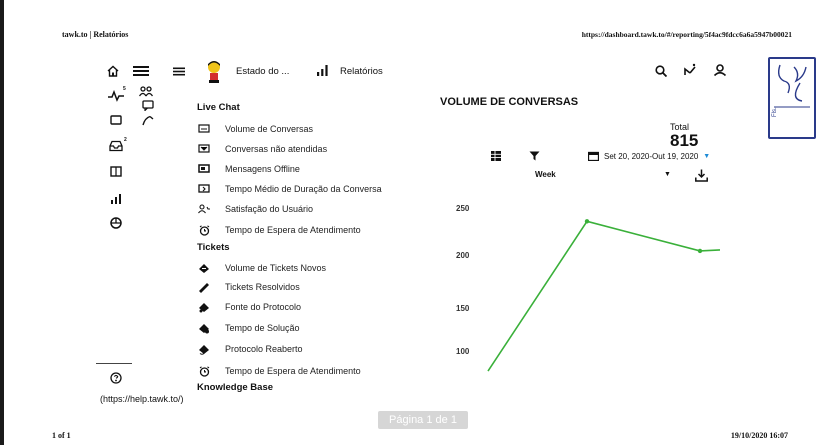  What do you see at coordinates (276, 268) in the screenshot?
I see `menu-item-label: Volume de Tickets Novos` at bounding box center [276, 268].